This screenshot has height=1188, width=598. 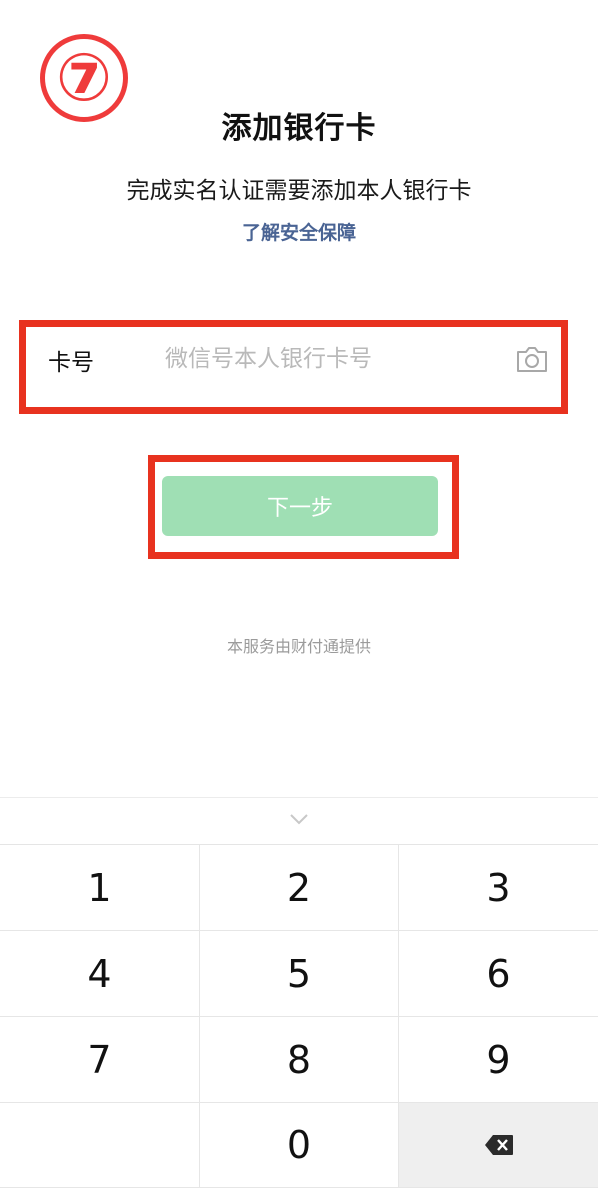 I want to click on backspace-icon, so click(x=498, y=1145).